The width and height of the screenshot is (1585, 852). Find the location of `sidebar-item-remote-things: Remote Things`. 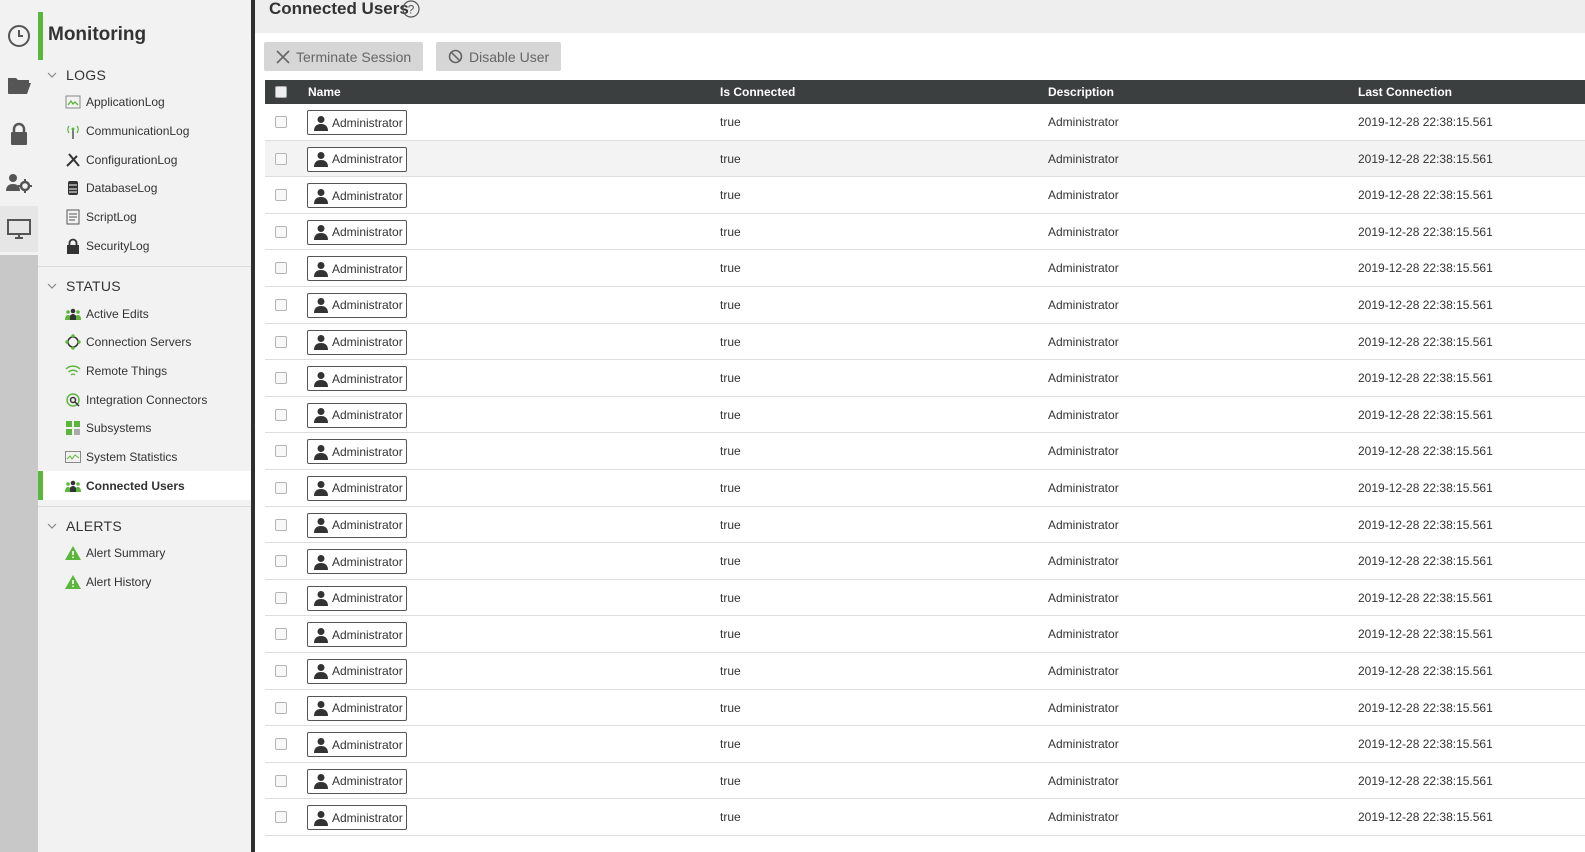

sidebar-item-remote-things: Remote Things is located at coordinates (144, 370).